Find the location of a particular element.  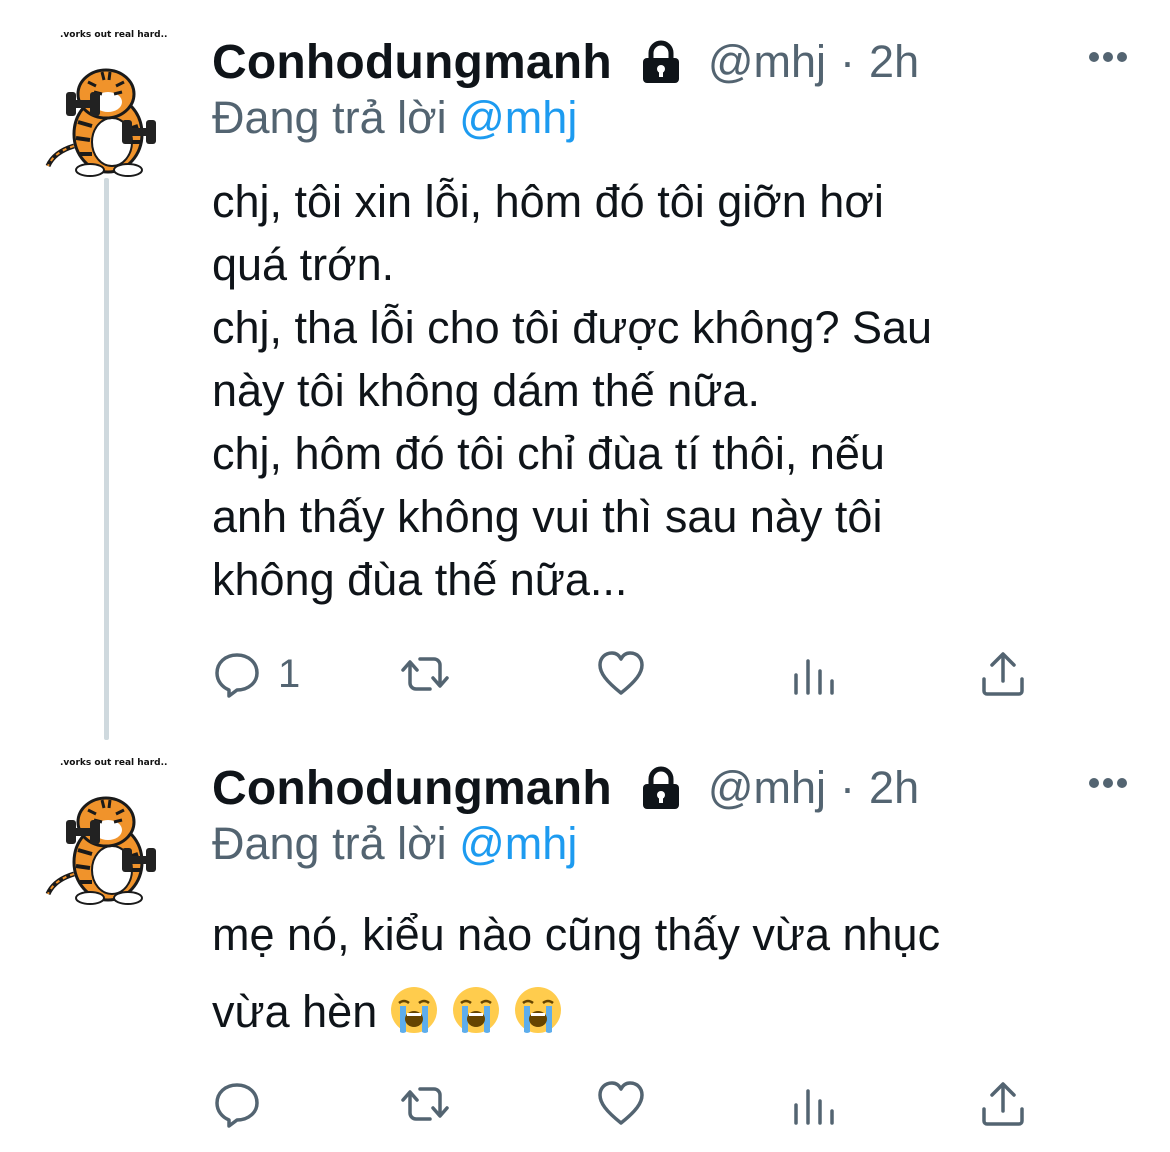

reply-count: 1 is located at coordinates (289, 673).